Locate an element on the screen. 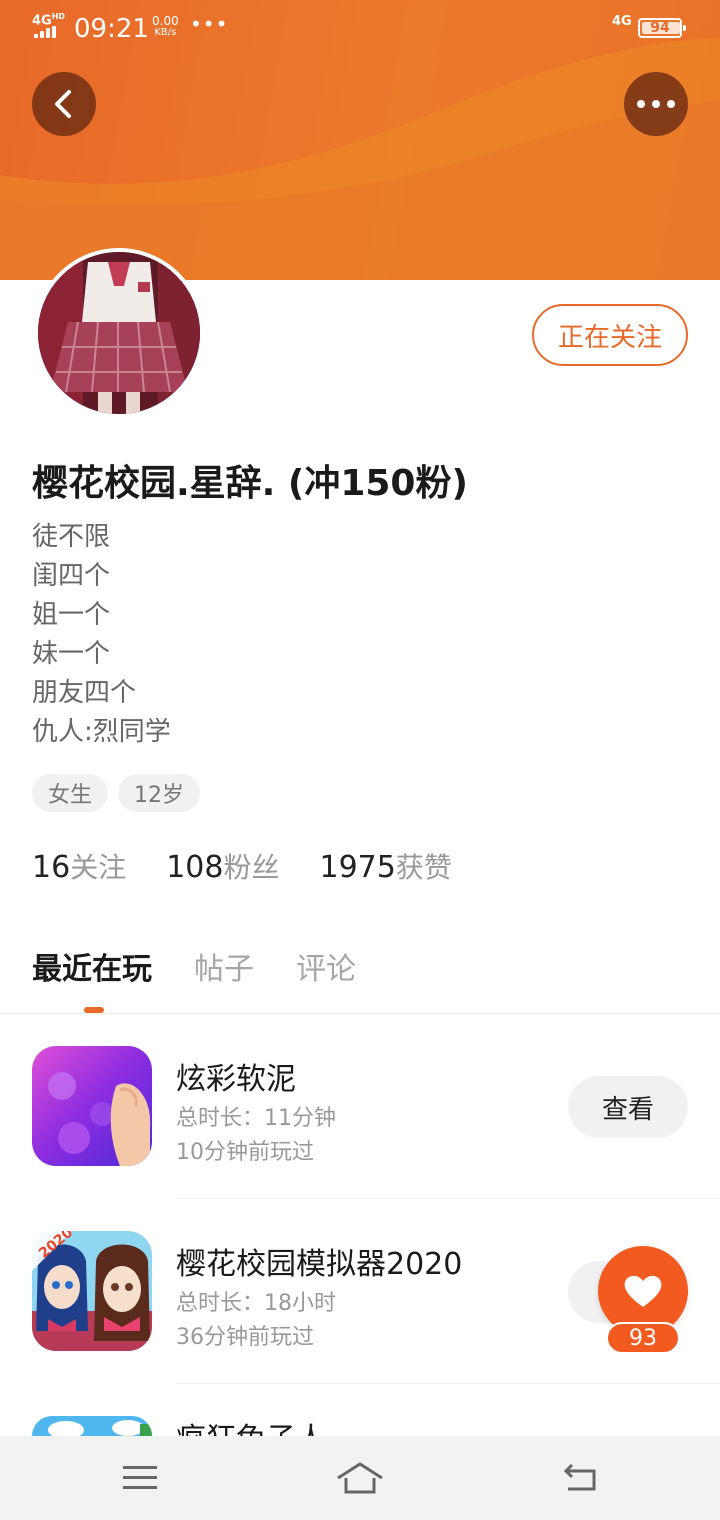 This screenshot has height=1520, width=720. likes-received-label: 获赞 is located at coordinates (423, 867).